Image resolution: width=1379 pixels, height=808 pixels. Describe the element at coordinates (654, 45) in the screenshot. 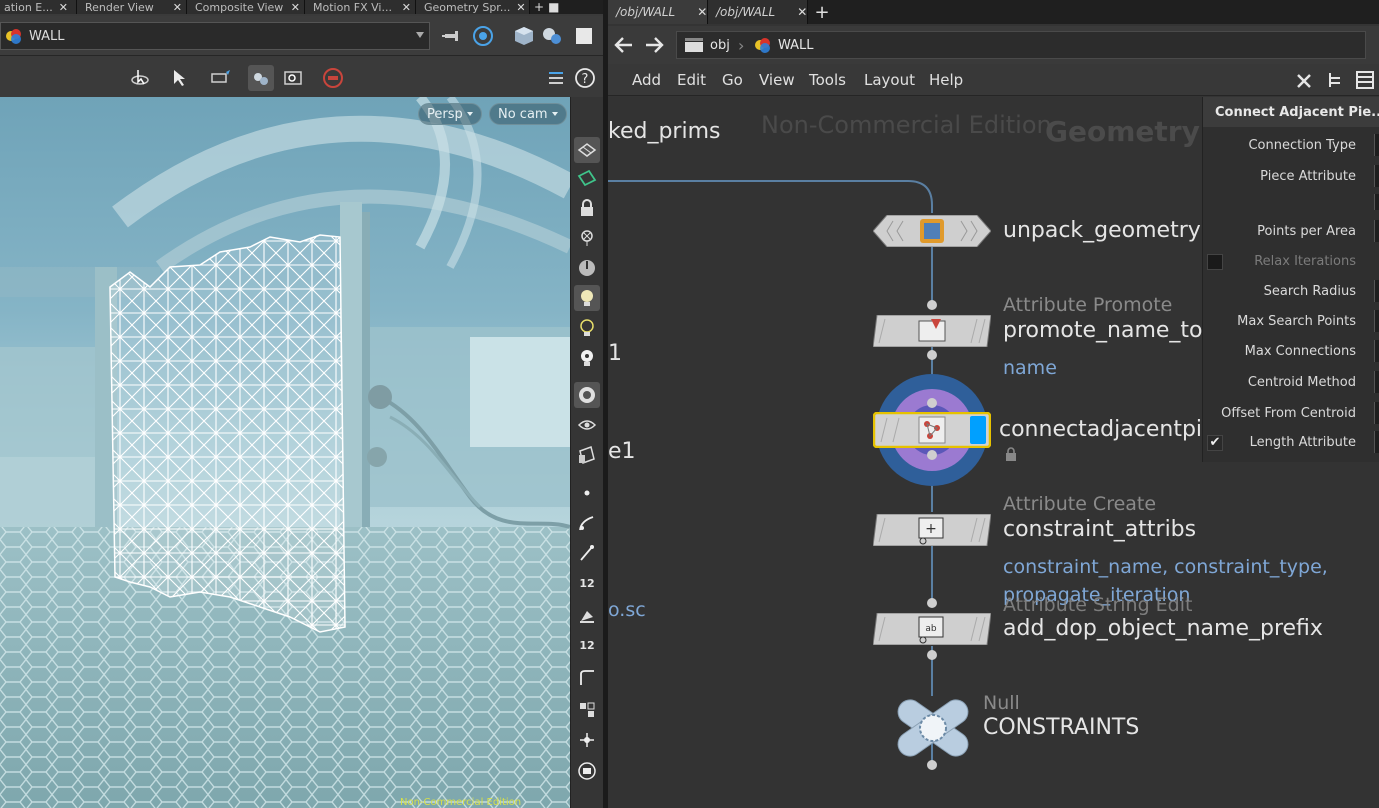

I see `forward-arrow-icon` at that location.